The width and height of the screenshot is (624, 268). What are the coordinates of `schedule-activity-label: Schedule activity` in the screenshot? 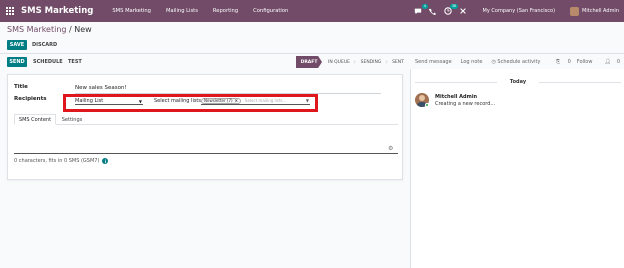 It's located at (519, 62).